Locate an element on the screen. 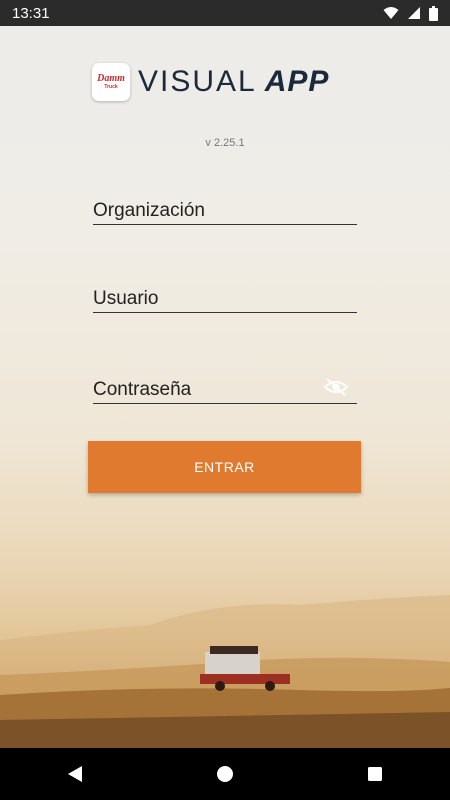  signal-icon is located at coordinates (414, 13).